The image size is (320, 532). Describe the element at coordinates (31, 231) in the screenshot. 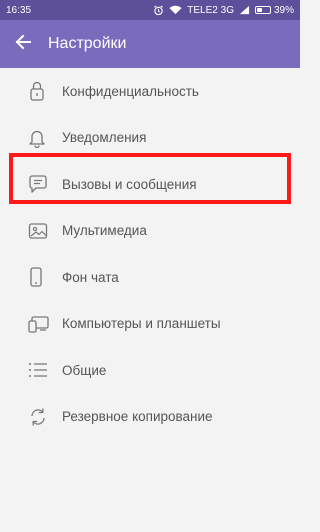

I see `image-icon` at that location.